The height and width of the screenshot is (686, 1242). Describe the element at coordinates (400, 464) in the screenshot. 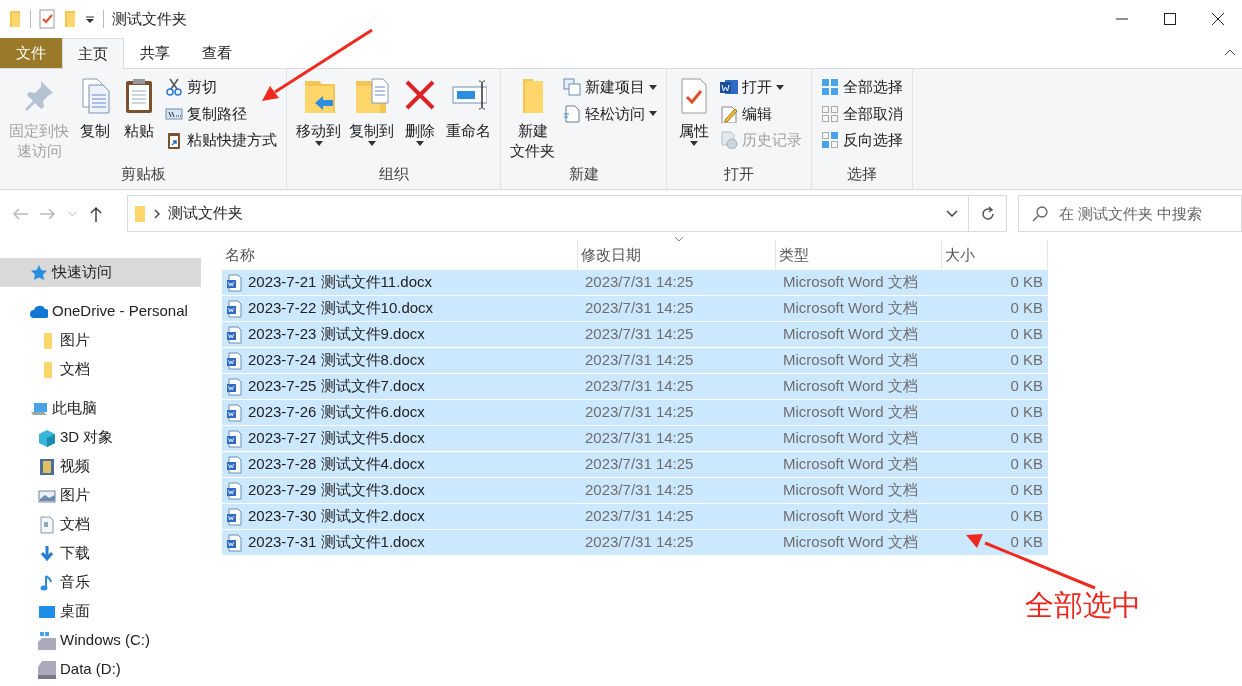

I see `file-name: 2023-7-28 测试文件4.docx` at that location.